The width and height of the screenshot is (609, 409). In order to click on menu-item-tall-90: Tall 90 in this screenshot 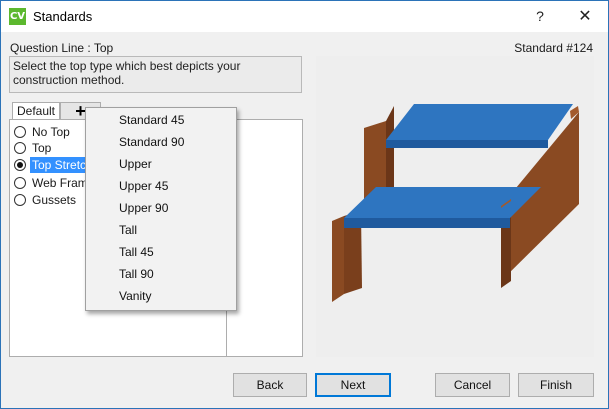, I will do `click(136, 274)`.